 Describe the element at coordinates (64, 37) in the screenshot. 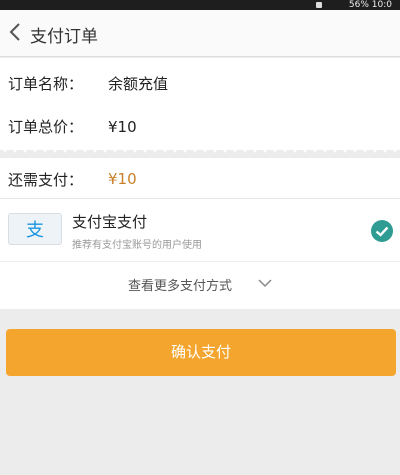

I see `page-title: 支付订单` at that location.